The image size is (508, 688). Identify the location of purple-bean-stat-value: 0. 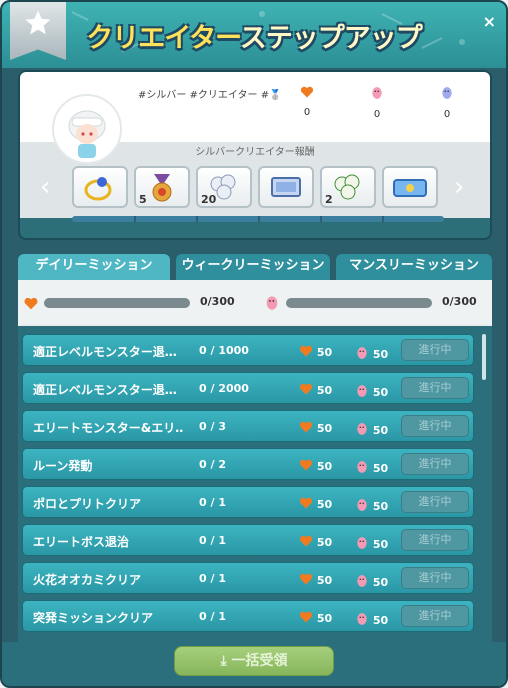
(447, 114).